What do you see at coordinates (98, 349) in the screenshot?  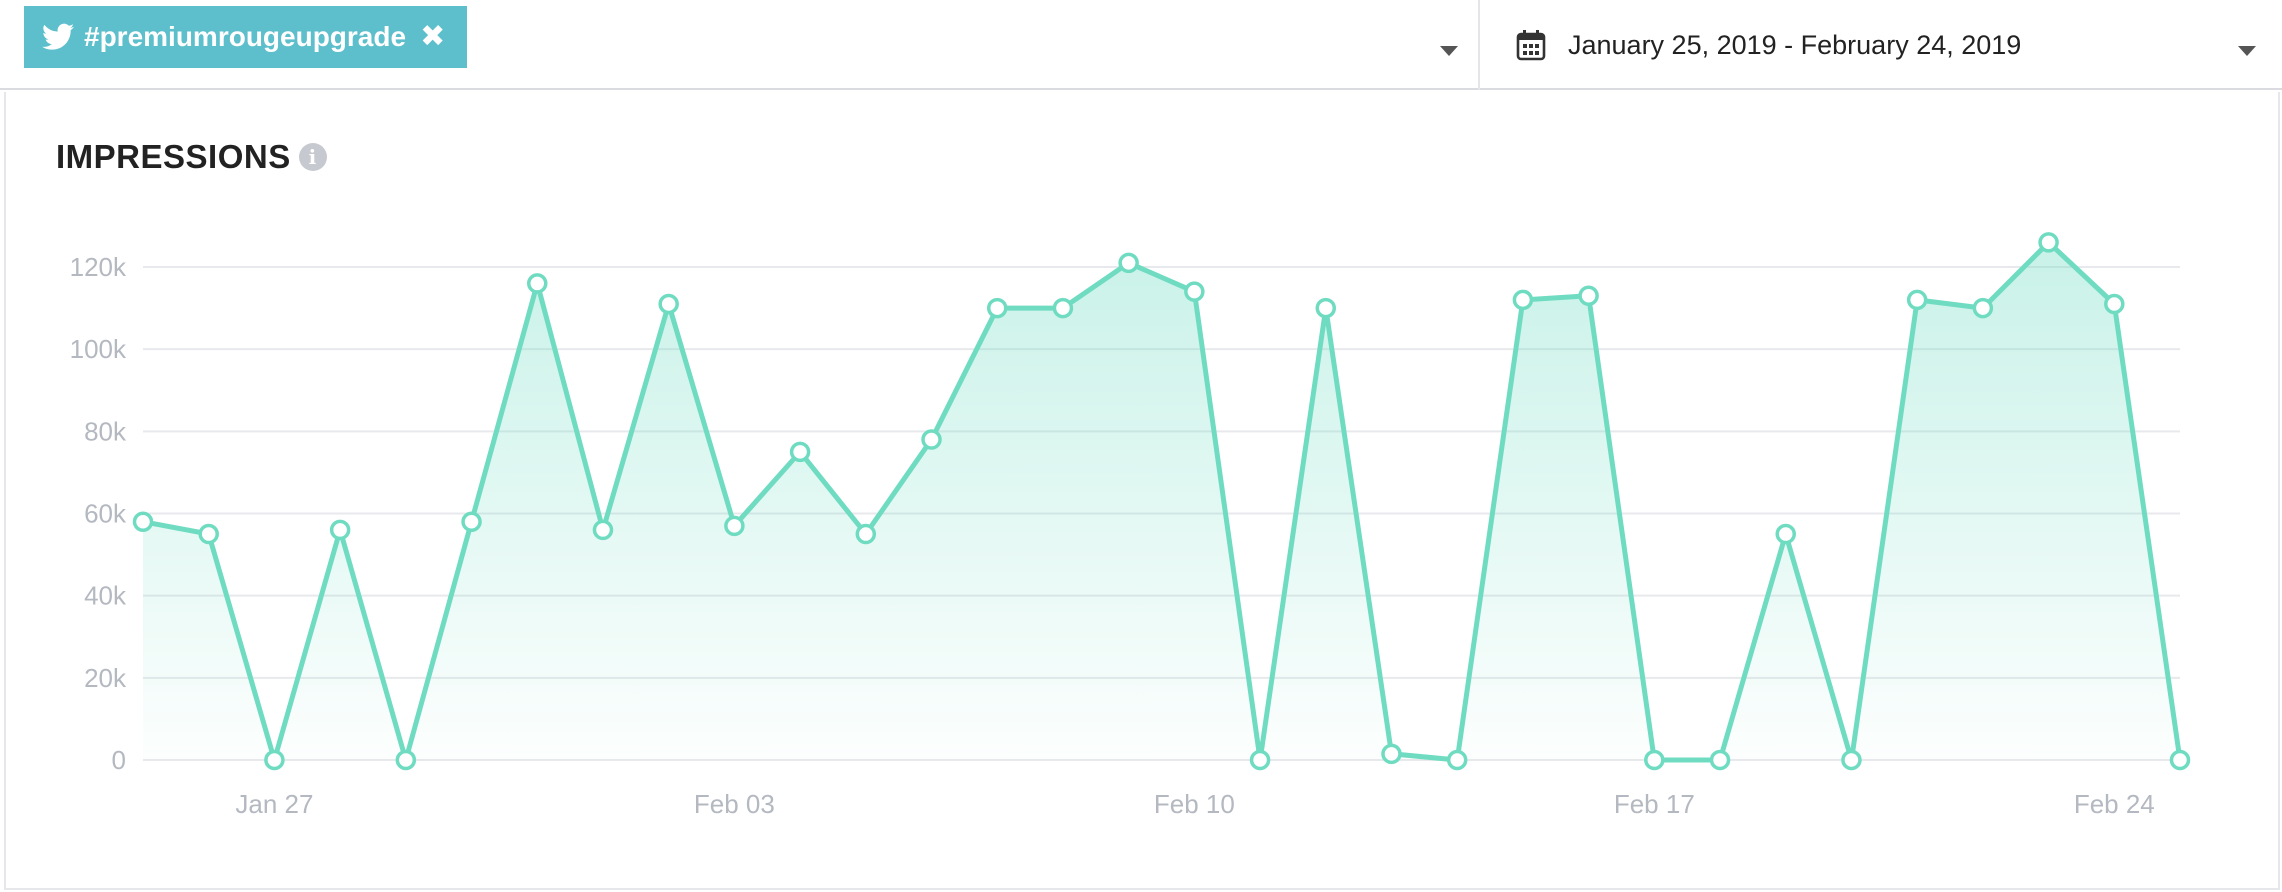 I see `y-tick-label: 100k` at bounding box center [98, 349].